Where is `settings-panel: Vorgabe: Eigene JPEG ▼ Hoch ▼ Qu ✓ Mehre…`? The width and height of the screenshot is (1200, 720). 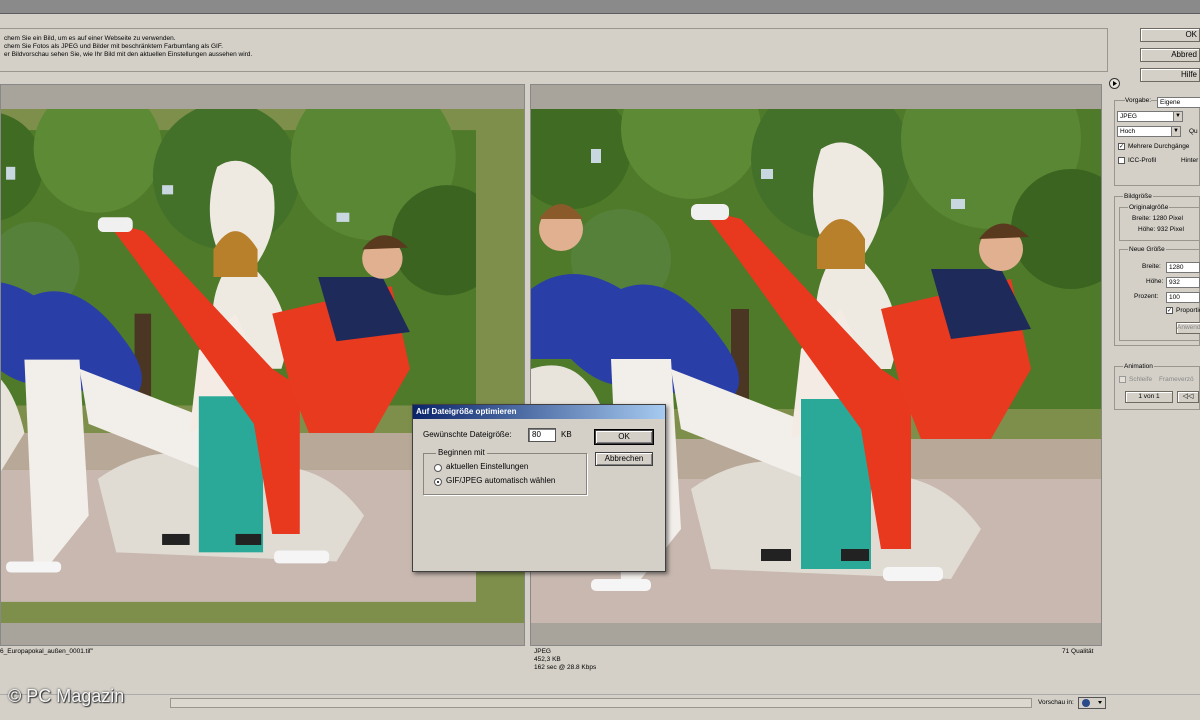
settings-panel: Vorgabe: Eigene JPEG ▼ Hoch ▼ Qu ✓ Mehre… is located at coordinates (1154, 247).